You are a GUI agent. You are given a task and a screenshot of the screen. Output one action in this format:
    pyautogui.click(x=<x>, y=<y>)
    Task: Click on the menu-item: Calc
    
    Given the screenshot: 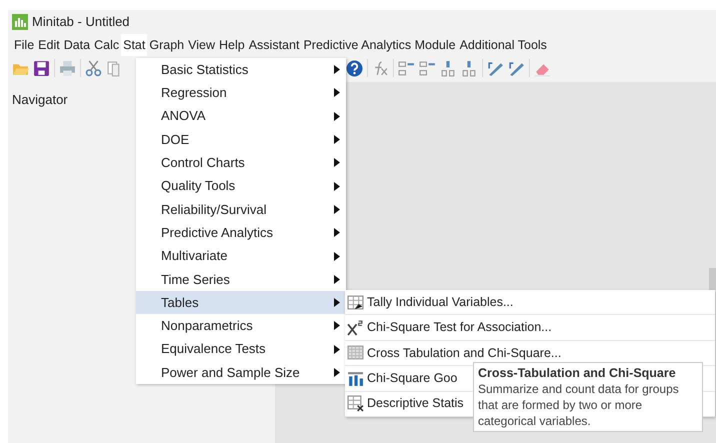 What is the action you would take?
    pyautogui.click(x=107, y=45)
    